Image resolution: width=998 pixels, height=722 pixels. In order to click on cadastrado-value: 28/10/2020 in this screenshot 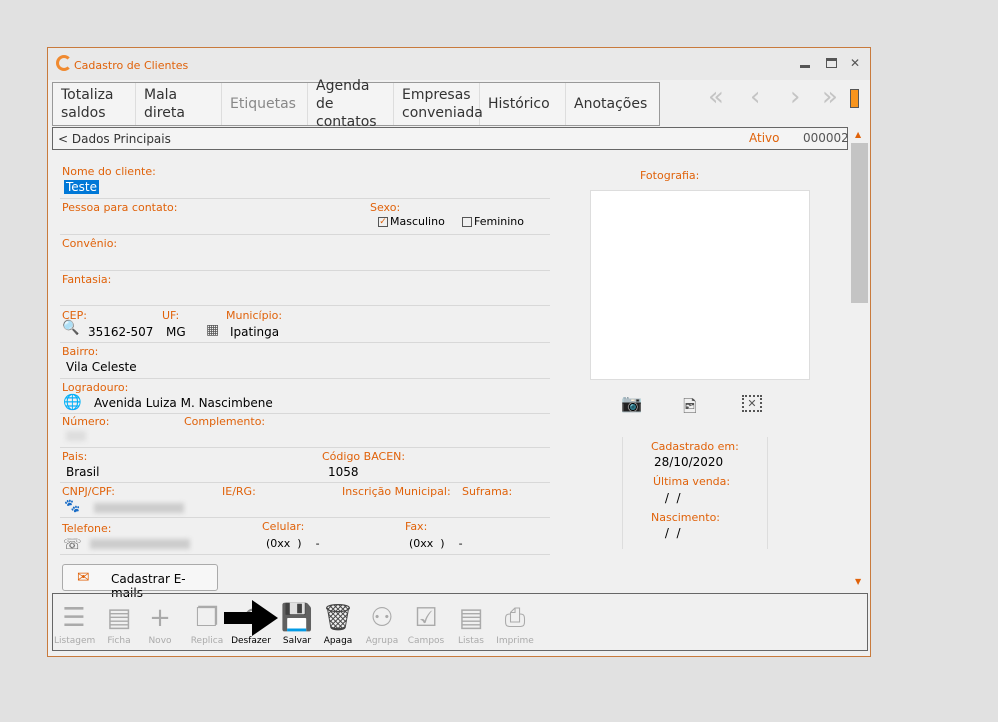, I will do `click(689, 462)`.